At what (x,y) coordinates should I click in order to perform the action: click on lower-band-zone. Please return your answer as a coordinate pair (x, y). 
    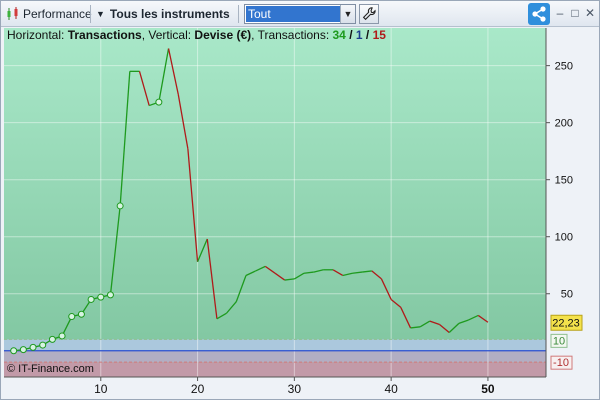
    Looking at the image, I should click on (275, 356).